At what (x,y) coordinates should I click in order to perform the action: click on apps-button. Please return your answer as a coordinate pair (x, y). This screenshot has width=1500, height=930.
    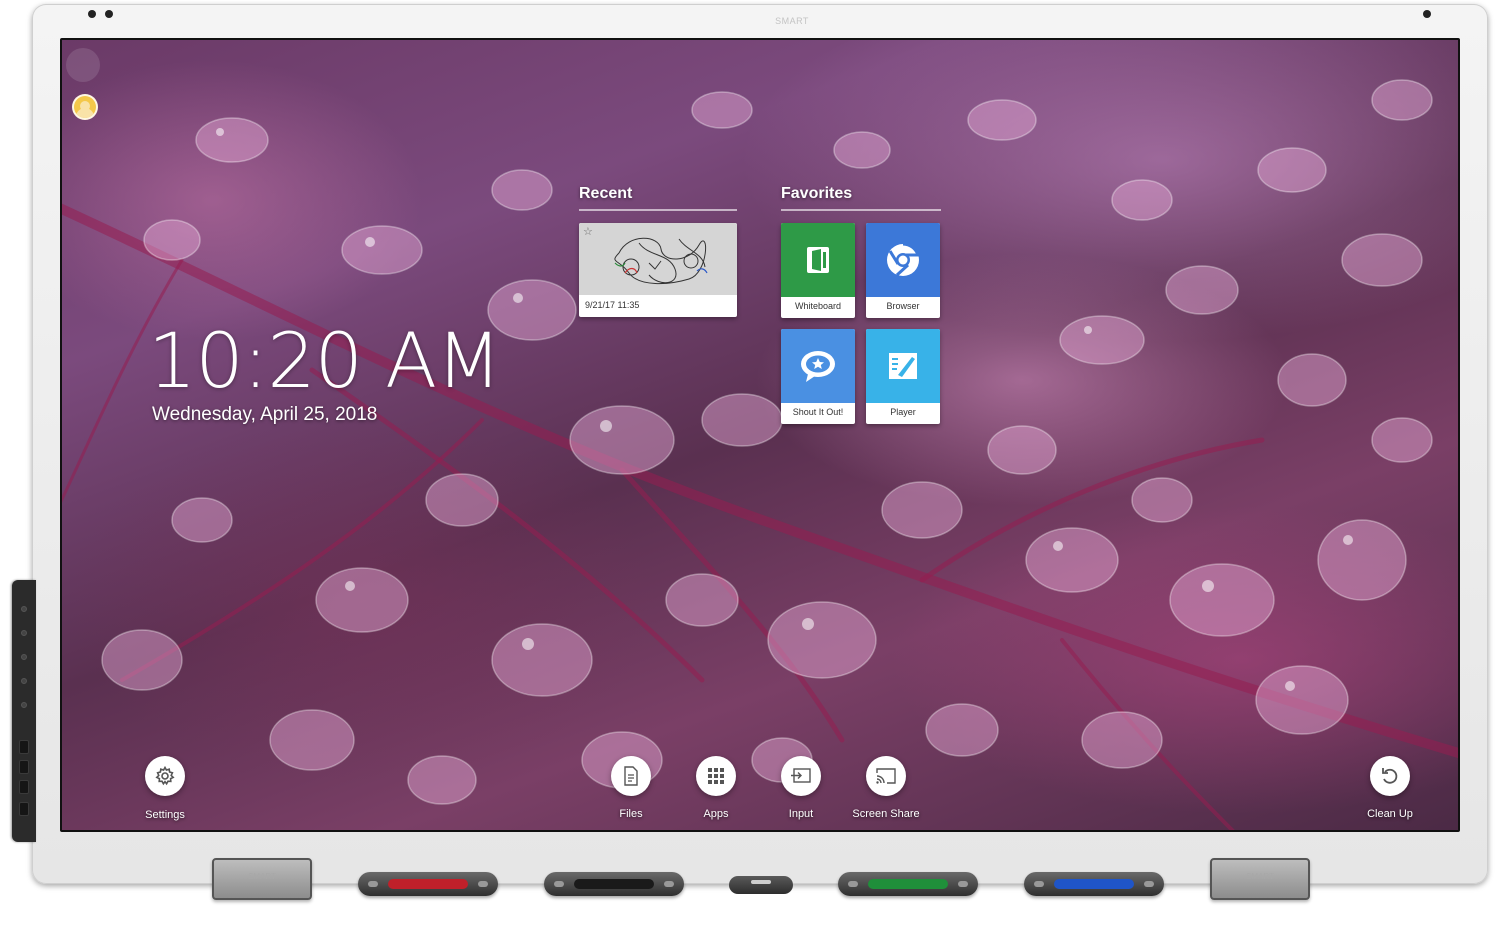
    Looking at the image, I should click on (716, 776).